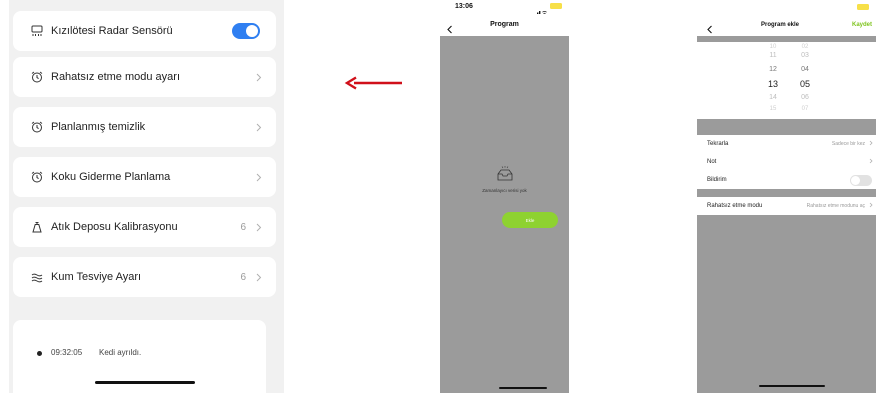 The width and height of the screenshot is (876, 393). Describe the element at coordinates (246, 31) in the screenshot. I see `radar-sensor-toggle` at that location.